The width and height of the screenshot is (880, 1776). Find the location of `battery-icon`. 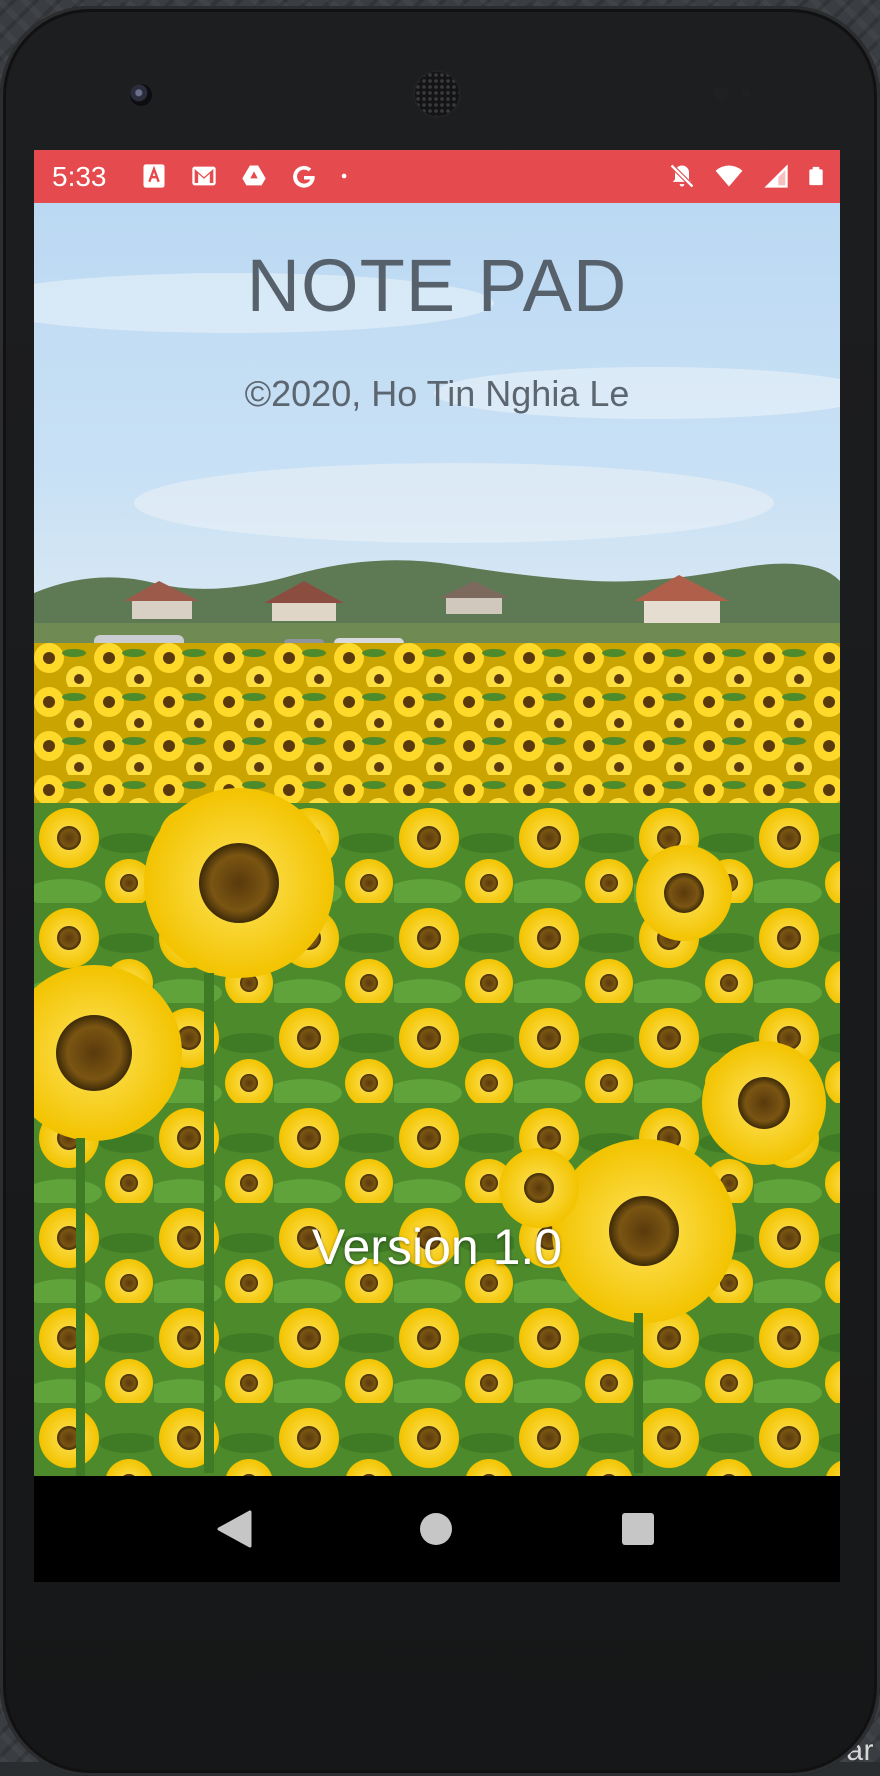

battery-icon is located at coordinates (816, 176).